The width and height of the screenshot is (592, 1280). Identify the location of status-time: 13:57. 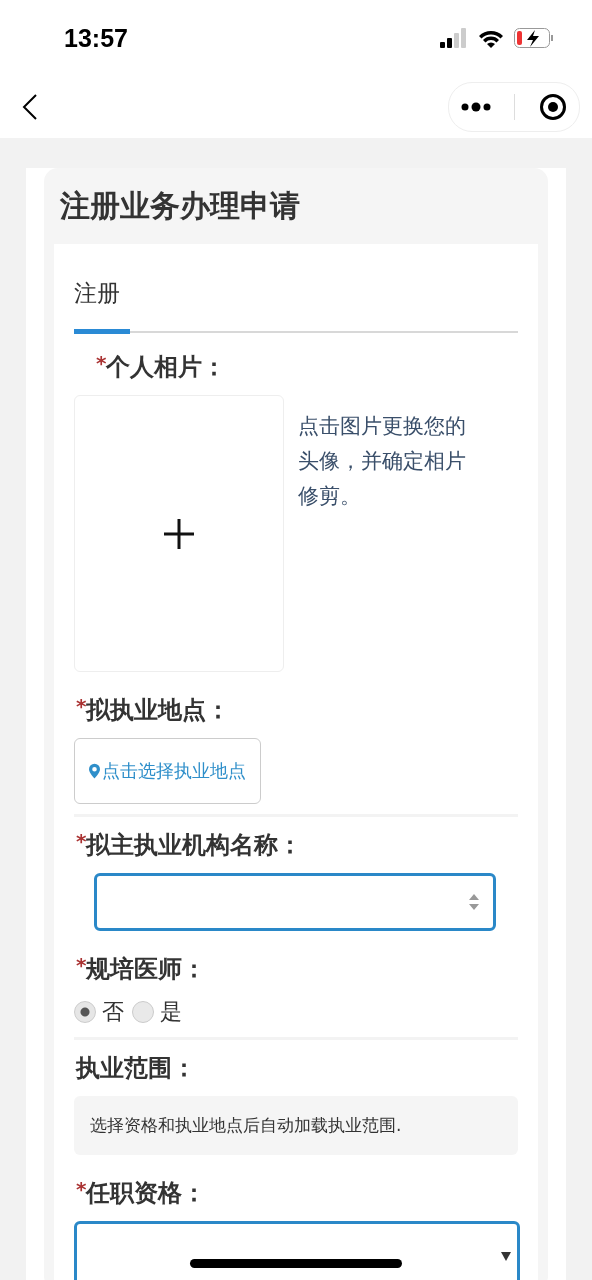
(96, 38).